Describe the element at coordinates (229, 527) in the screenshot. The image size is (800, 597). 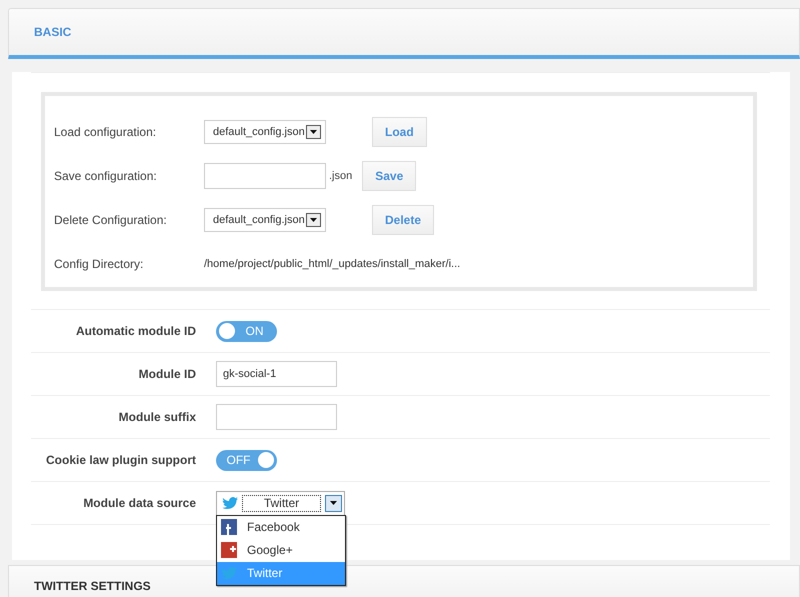
I see `tile-icon` at that location.